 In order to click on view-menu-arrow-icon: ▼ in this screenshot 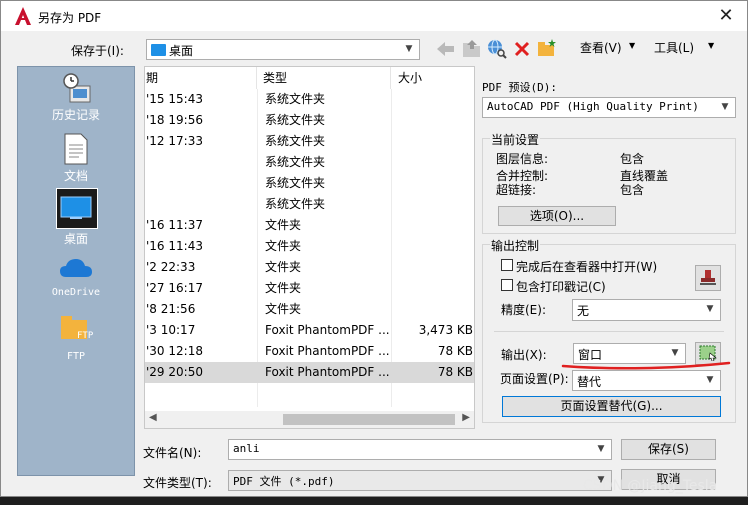, I will do `click(632, 45)`.